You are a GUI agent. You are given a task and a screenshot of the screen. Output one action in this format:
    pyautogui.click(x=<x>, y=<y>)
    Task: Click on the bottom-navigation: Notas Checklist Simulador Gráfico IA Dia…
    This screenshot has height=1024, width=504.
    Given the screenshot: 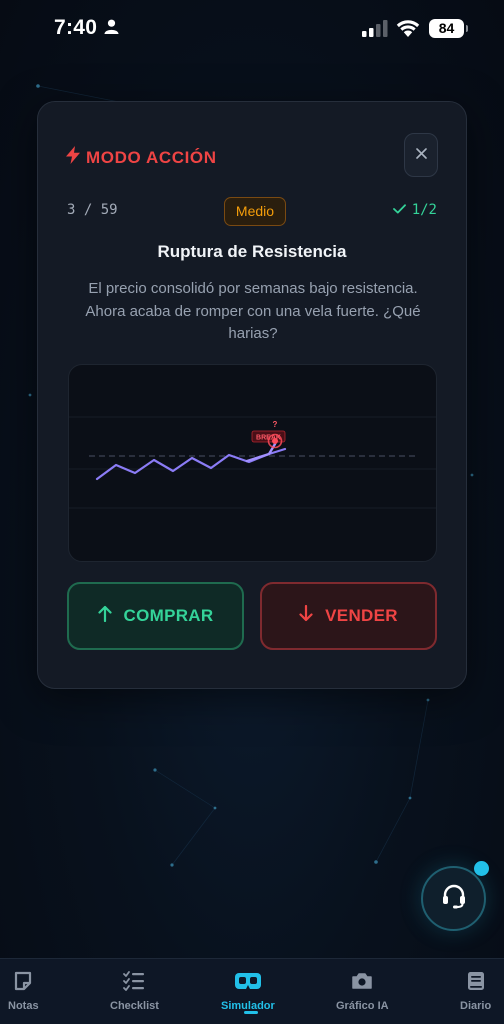 What is the action you would take?
    pyautogui.click(x=252, y=991)
    